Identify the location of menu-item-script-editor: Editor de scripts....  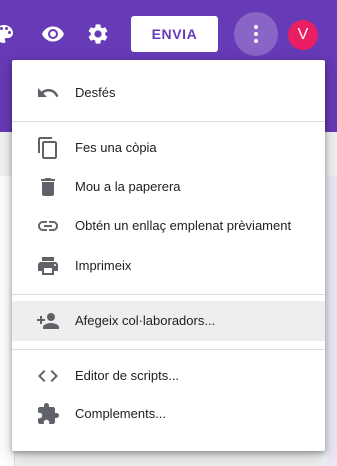
(168, 376).